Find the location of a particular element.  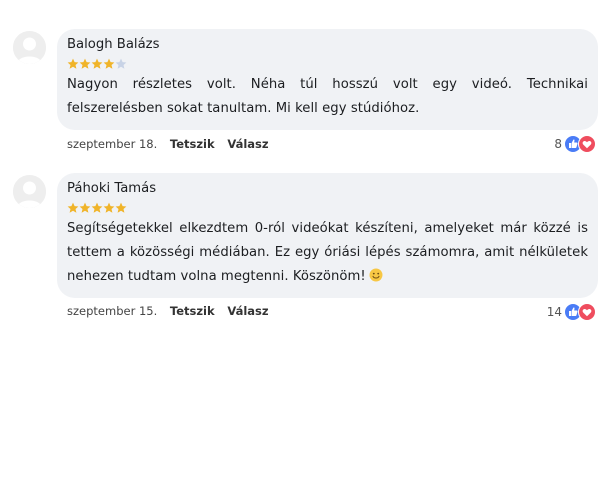

reaction-count: 8 is located at coordinates (558, 144).